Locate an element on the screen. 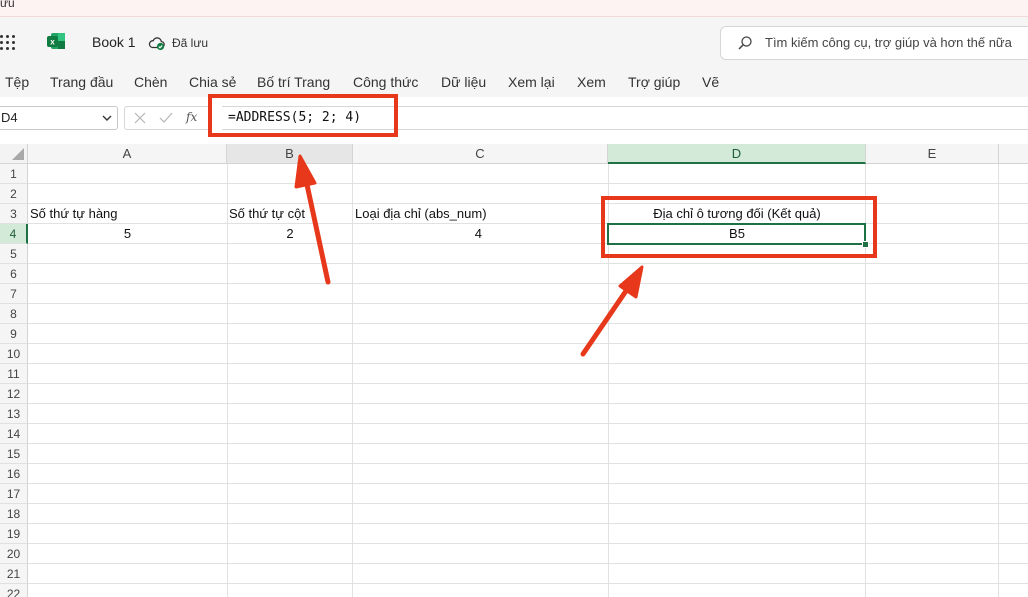  formula-buttons: fx is located at coordinates (167, 118).